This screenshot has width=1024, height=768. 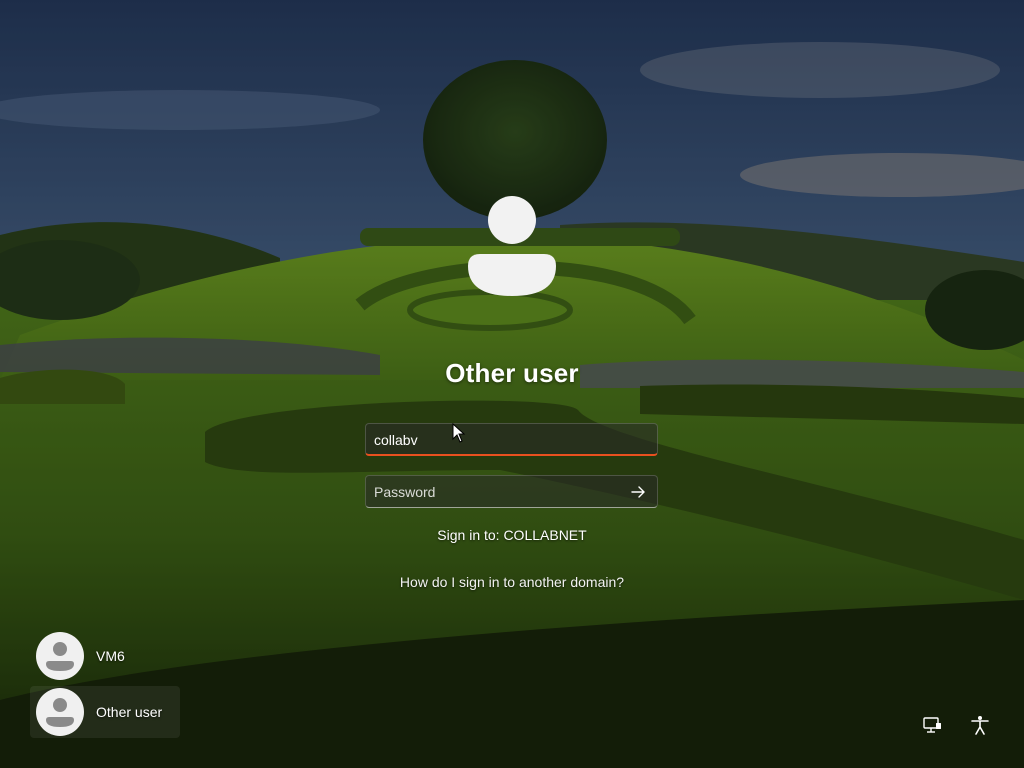 I want to click on selected-user-name: Other user, so click(x=512, y=373).